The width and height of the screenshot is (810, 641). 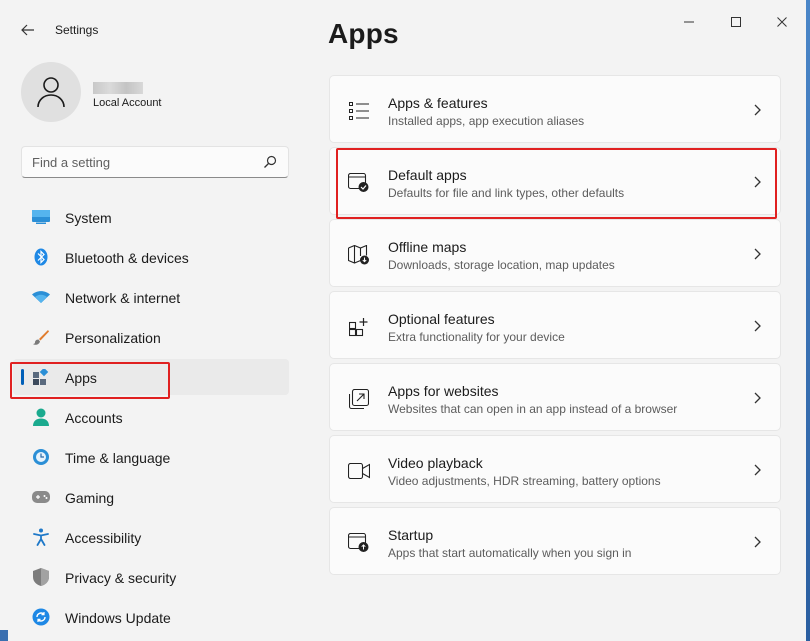 I want to click on video-icon, so click(x=359, y=471).